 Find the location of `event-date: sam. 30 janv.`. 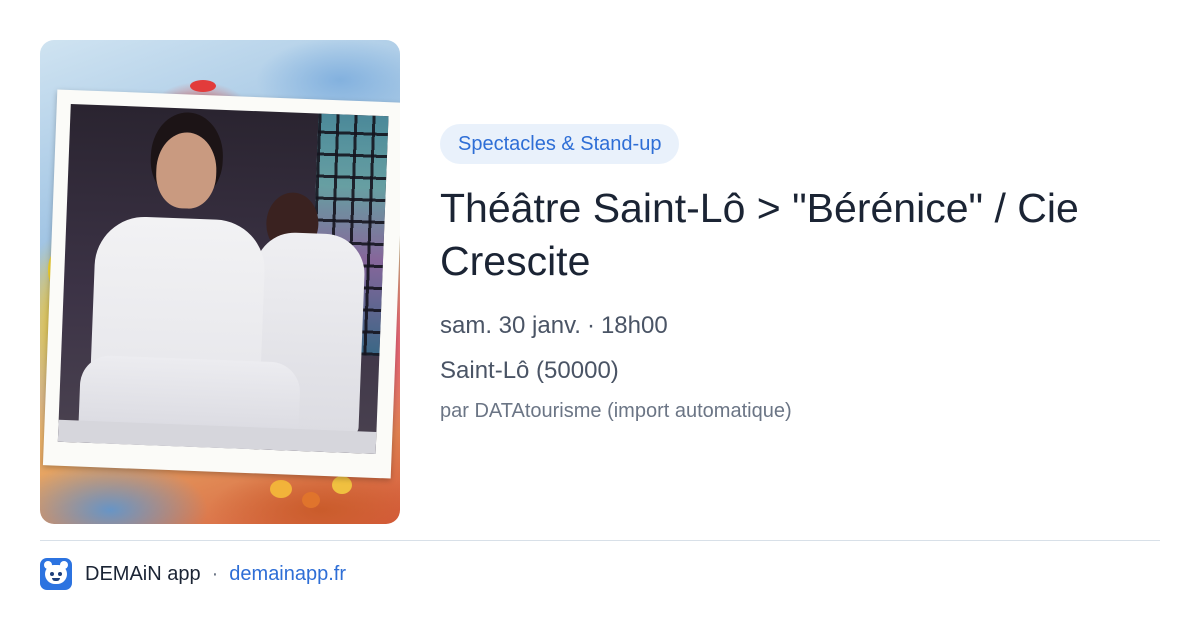

event-date: sam. 30 janv. is located at coordinates (510, 325).